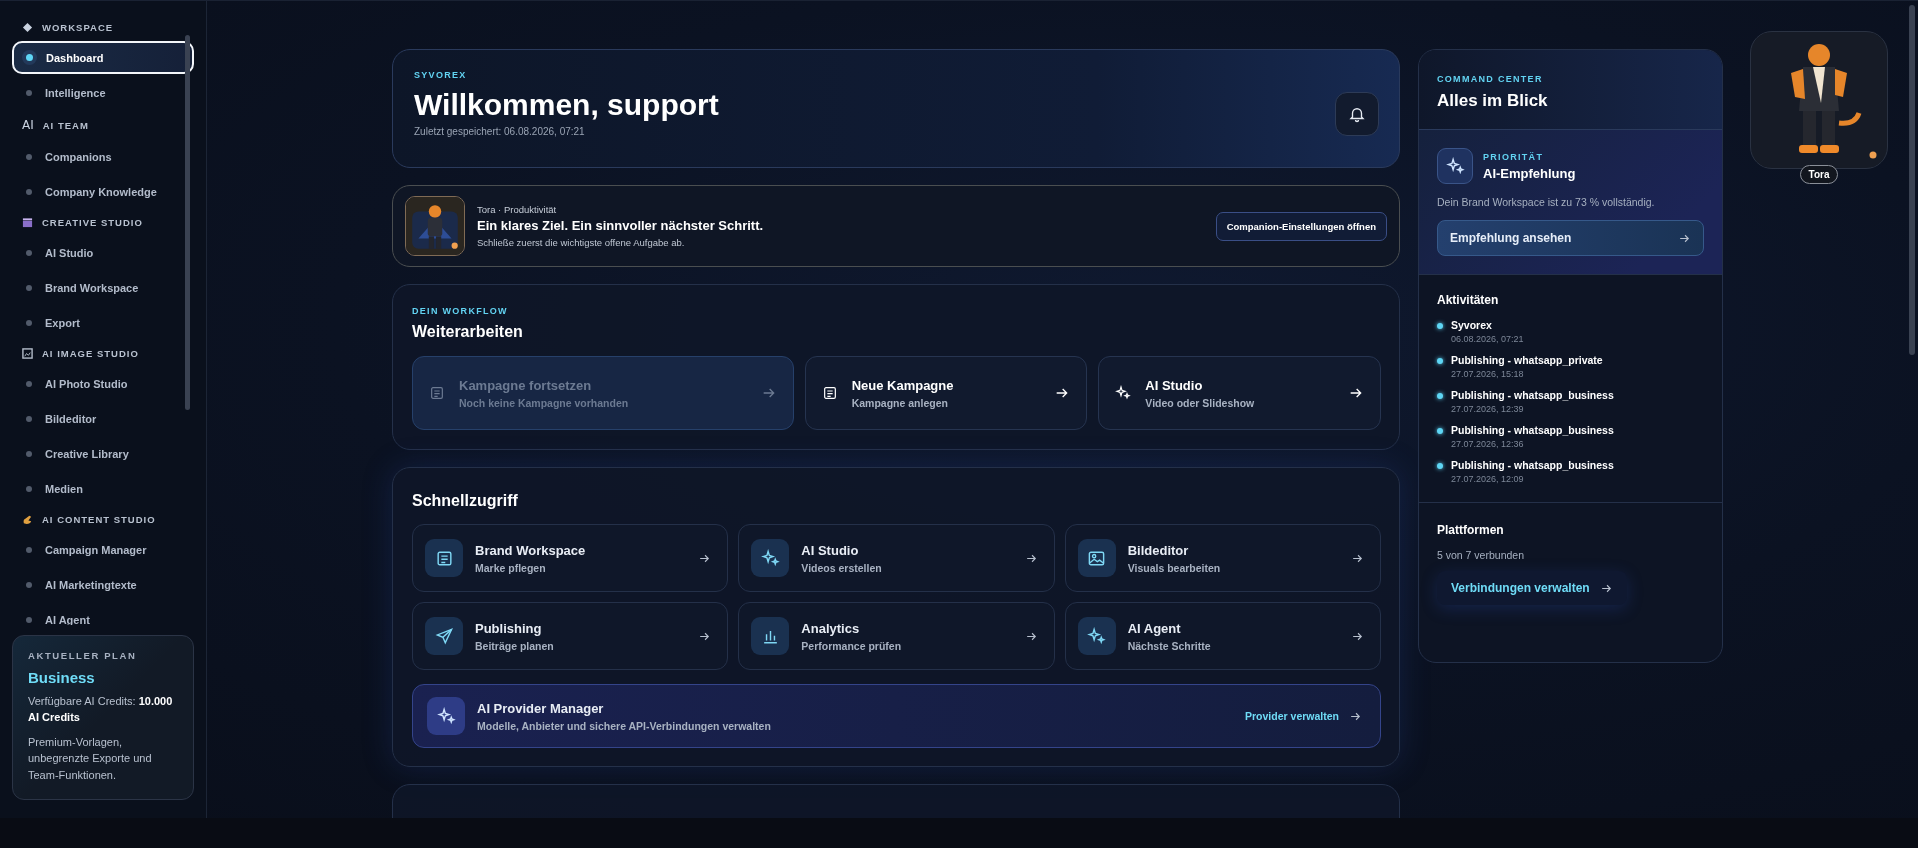 The image size is (1918, 848). Describe the element at coordinates (83, 655) in the screenshot. I see `plan-eyebrow: AKTUELLER PLAN` at that location.